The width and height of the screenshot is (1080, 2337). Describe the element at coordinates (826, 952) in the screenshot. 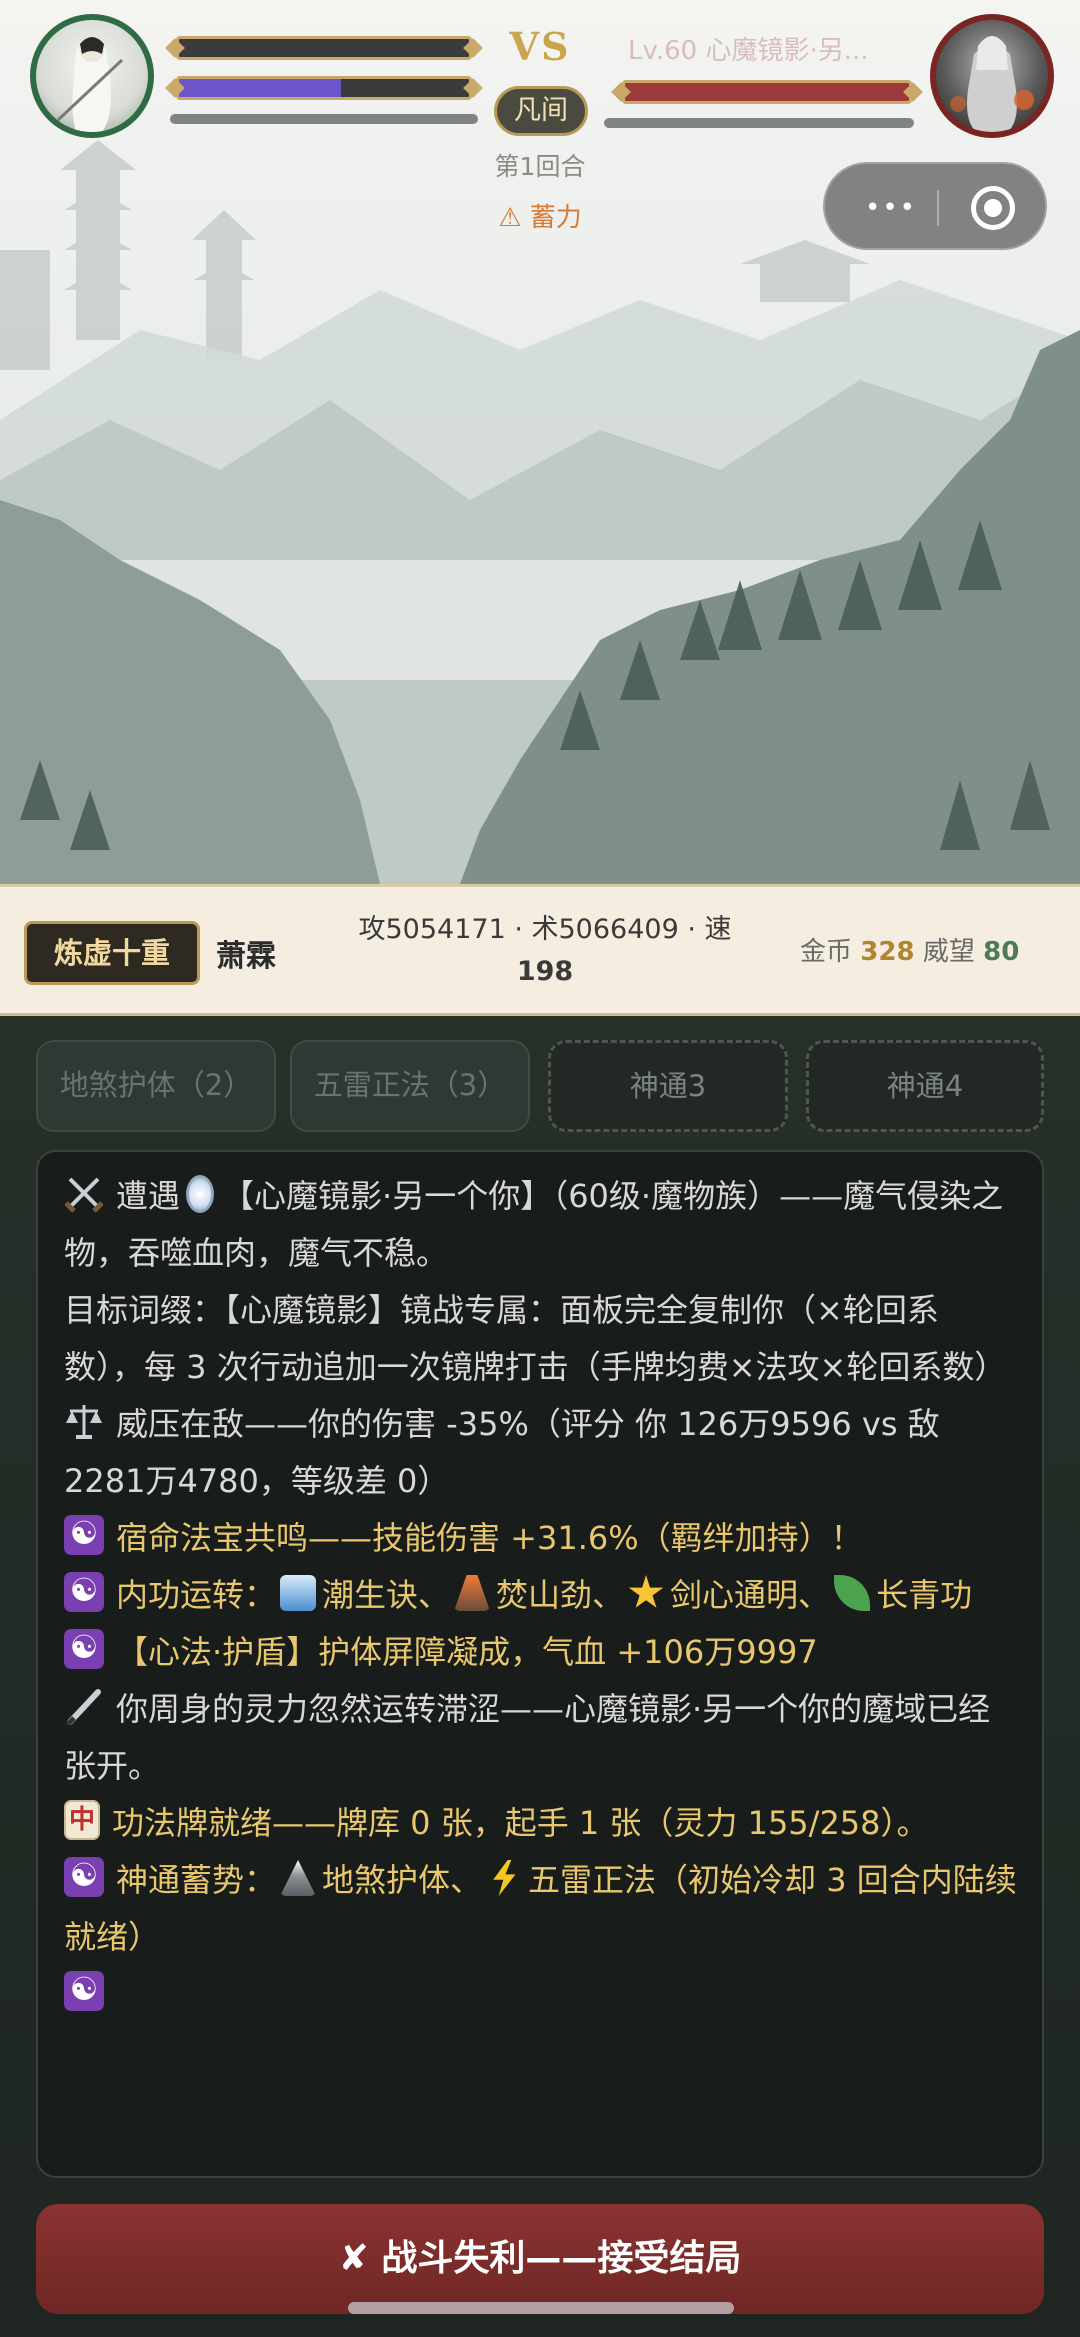

I see `gold-label: 金币` at that location.